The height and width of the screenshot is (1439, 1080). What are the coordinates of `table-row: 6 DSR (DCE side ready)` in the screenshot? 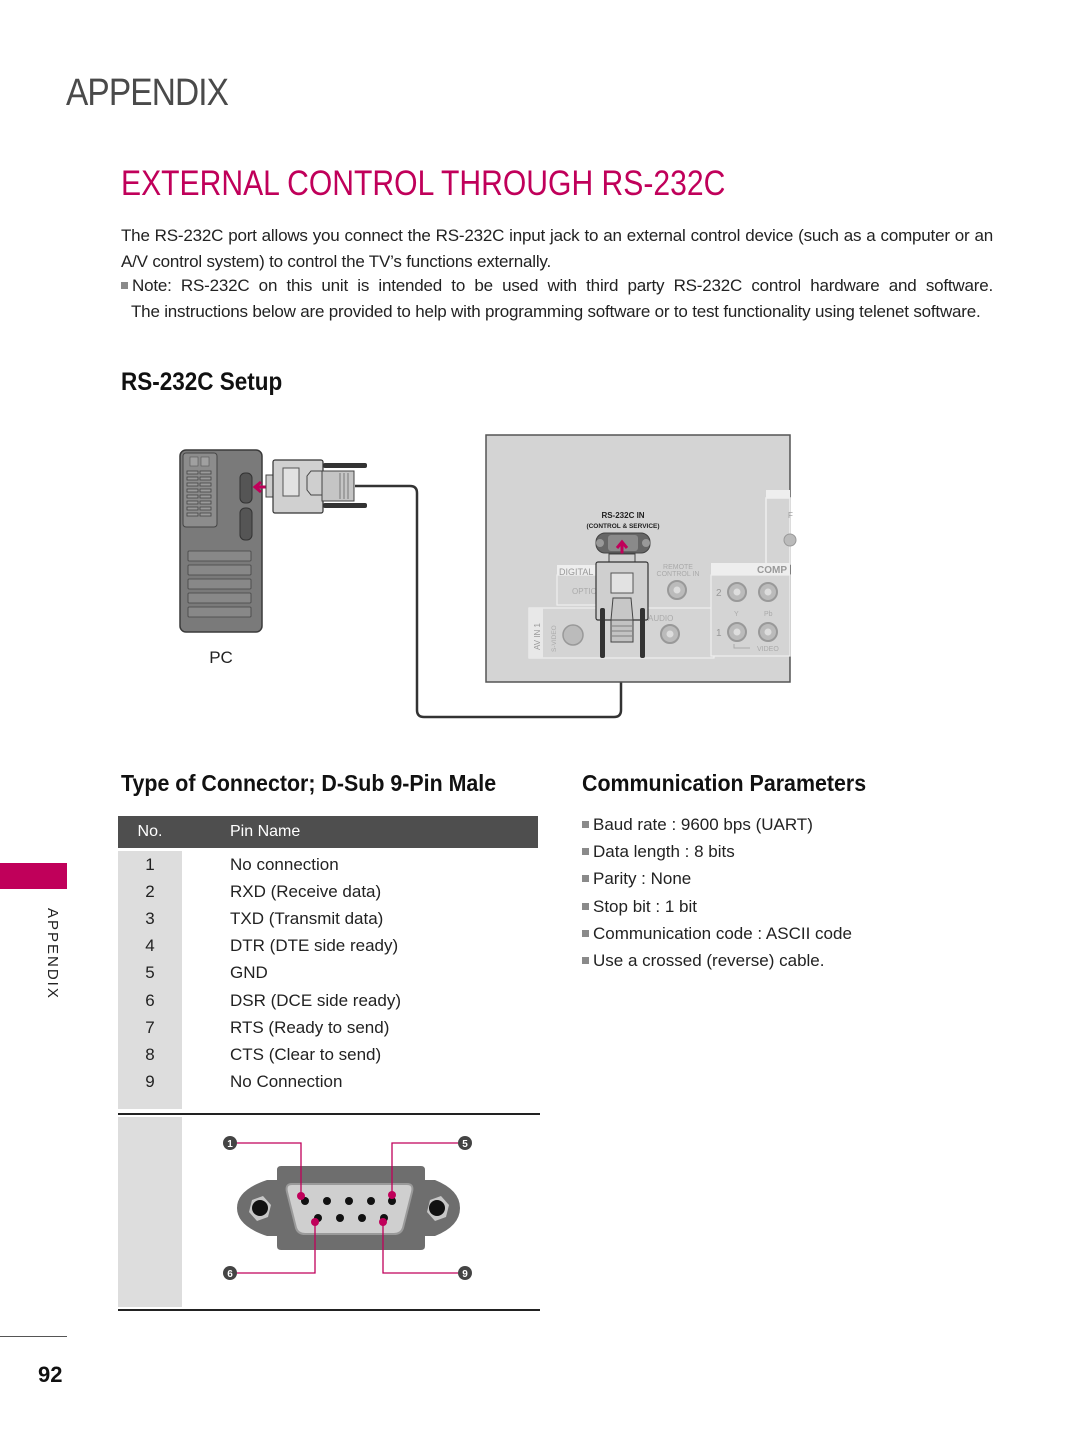 It's located at (328, 1000).